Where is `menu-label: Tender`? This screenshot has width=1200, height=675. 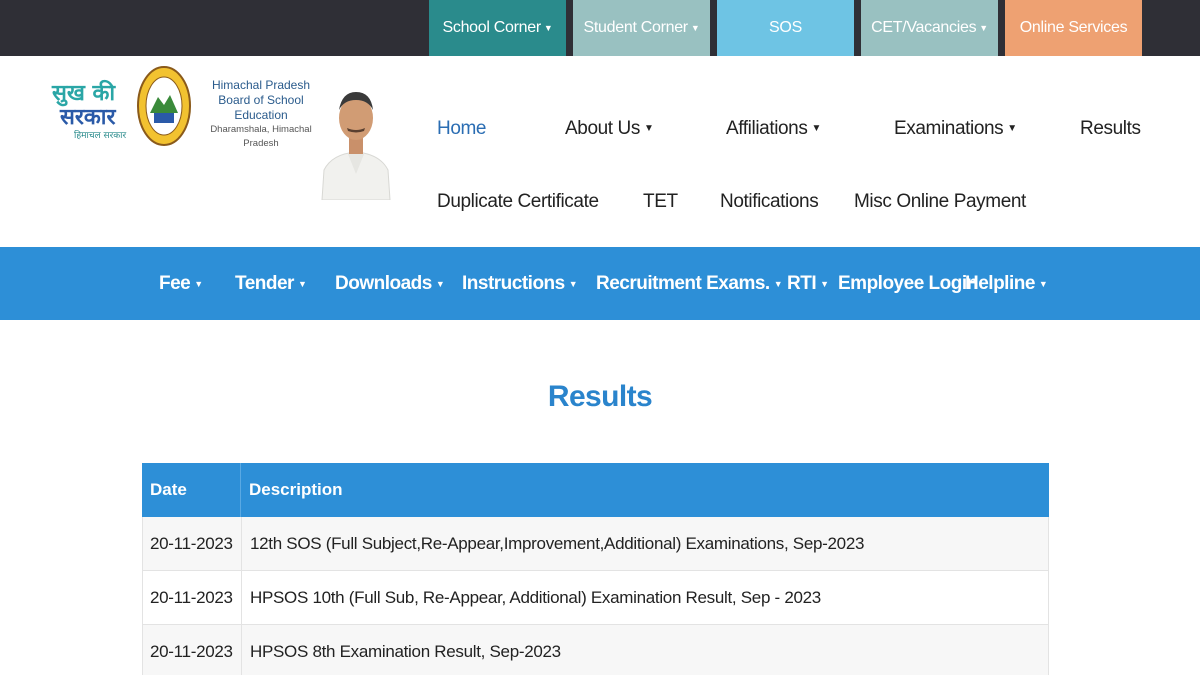
menu-label: Tender is located at coordinates (264, 283).